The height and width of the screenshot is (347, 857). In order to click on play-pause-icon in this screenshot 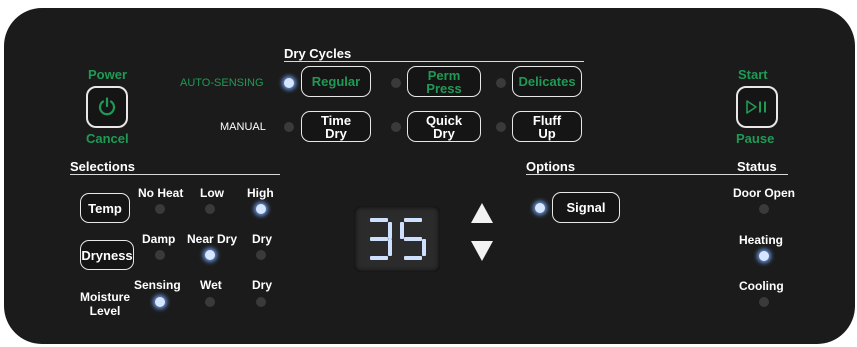, I will do `click(756, 107)`.